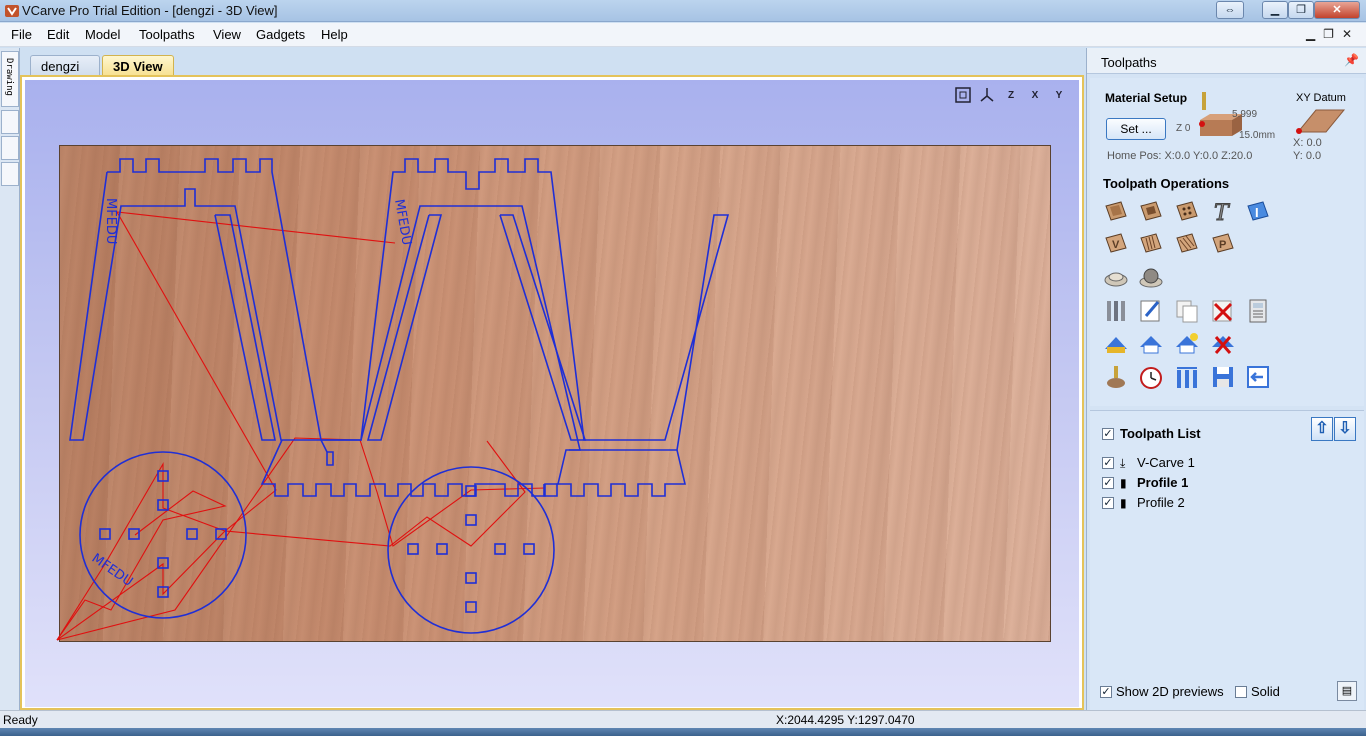  Describe the element at coordinates (1116, 311) in the screenshot. I see `tool-database-icon` at that location.